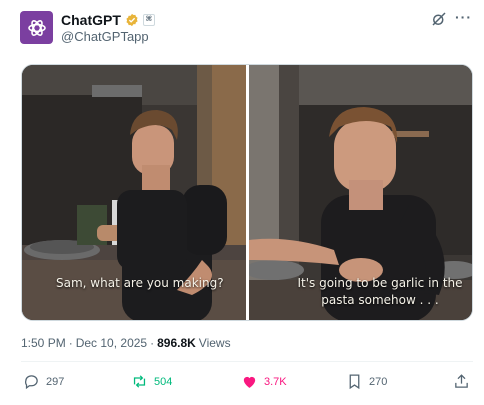 This screenshot has width=484, height=405. What do you see at coordinates (111, 343) in the screenshot?
I see `post-date: Dec 10, 2025` at bounding box center [111, 343].